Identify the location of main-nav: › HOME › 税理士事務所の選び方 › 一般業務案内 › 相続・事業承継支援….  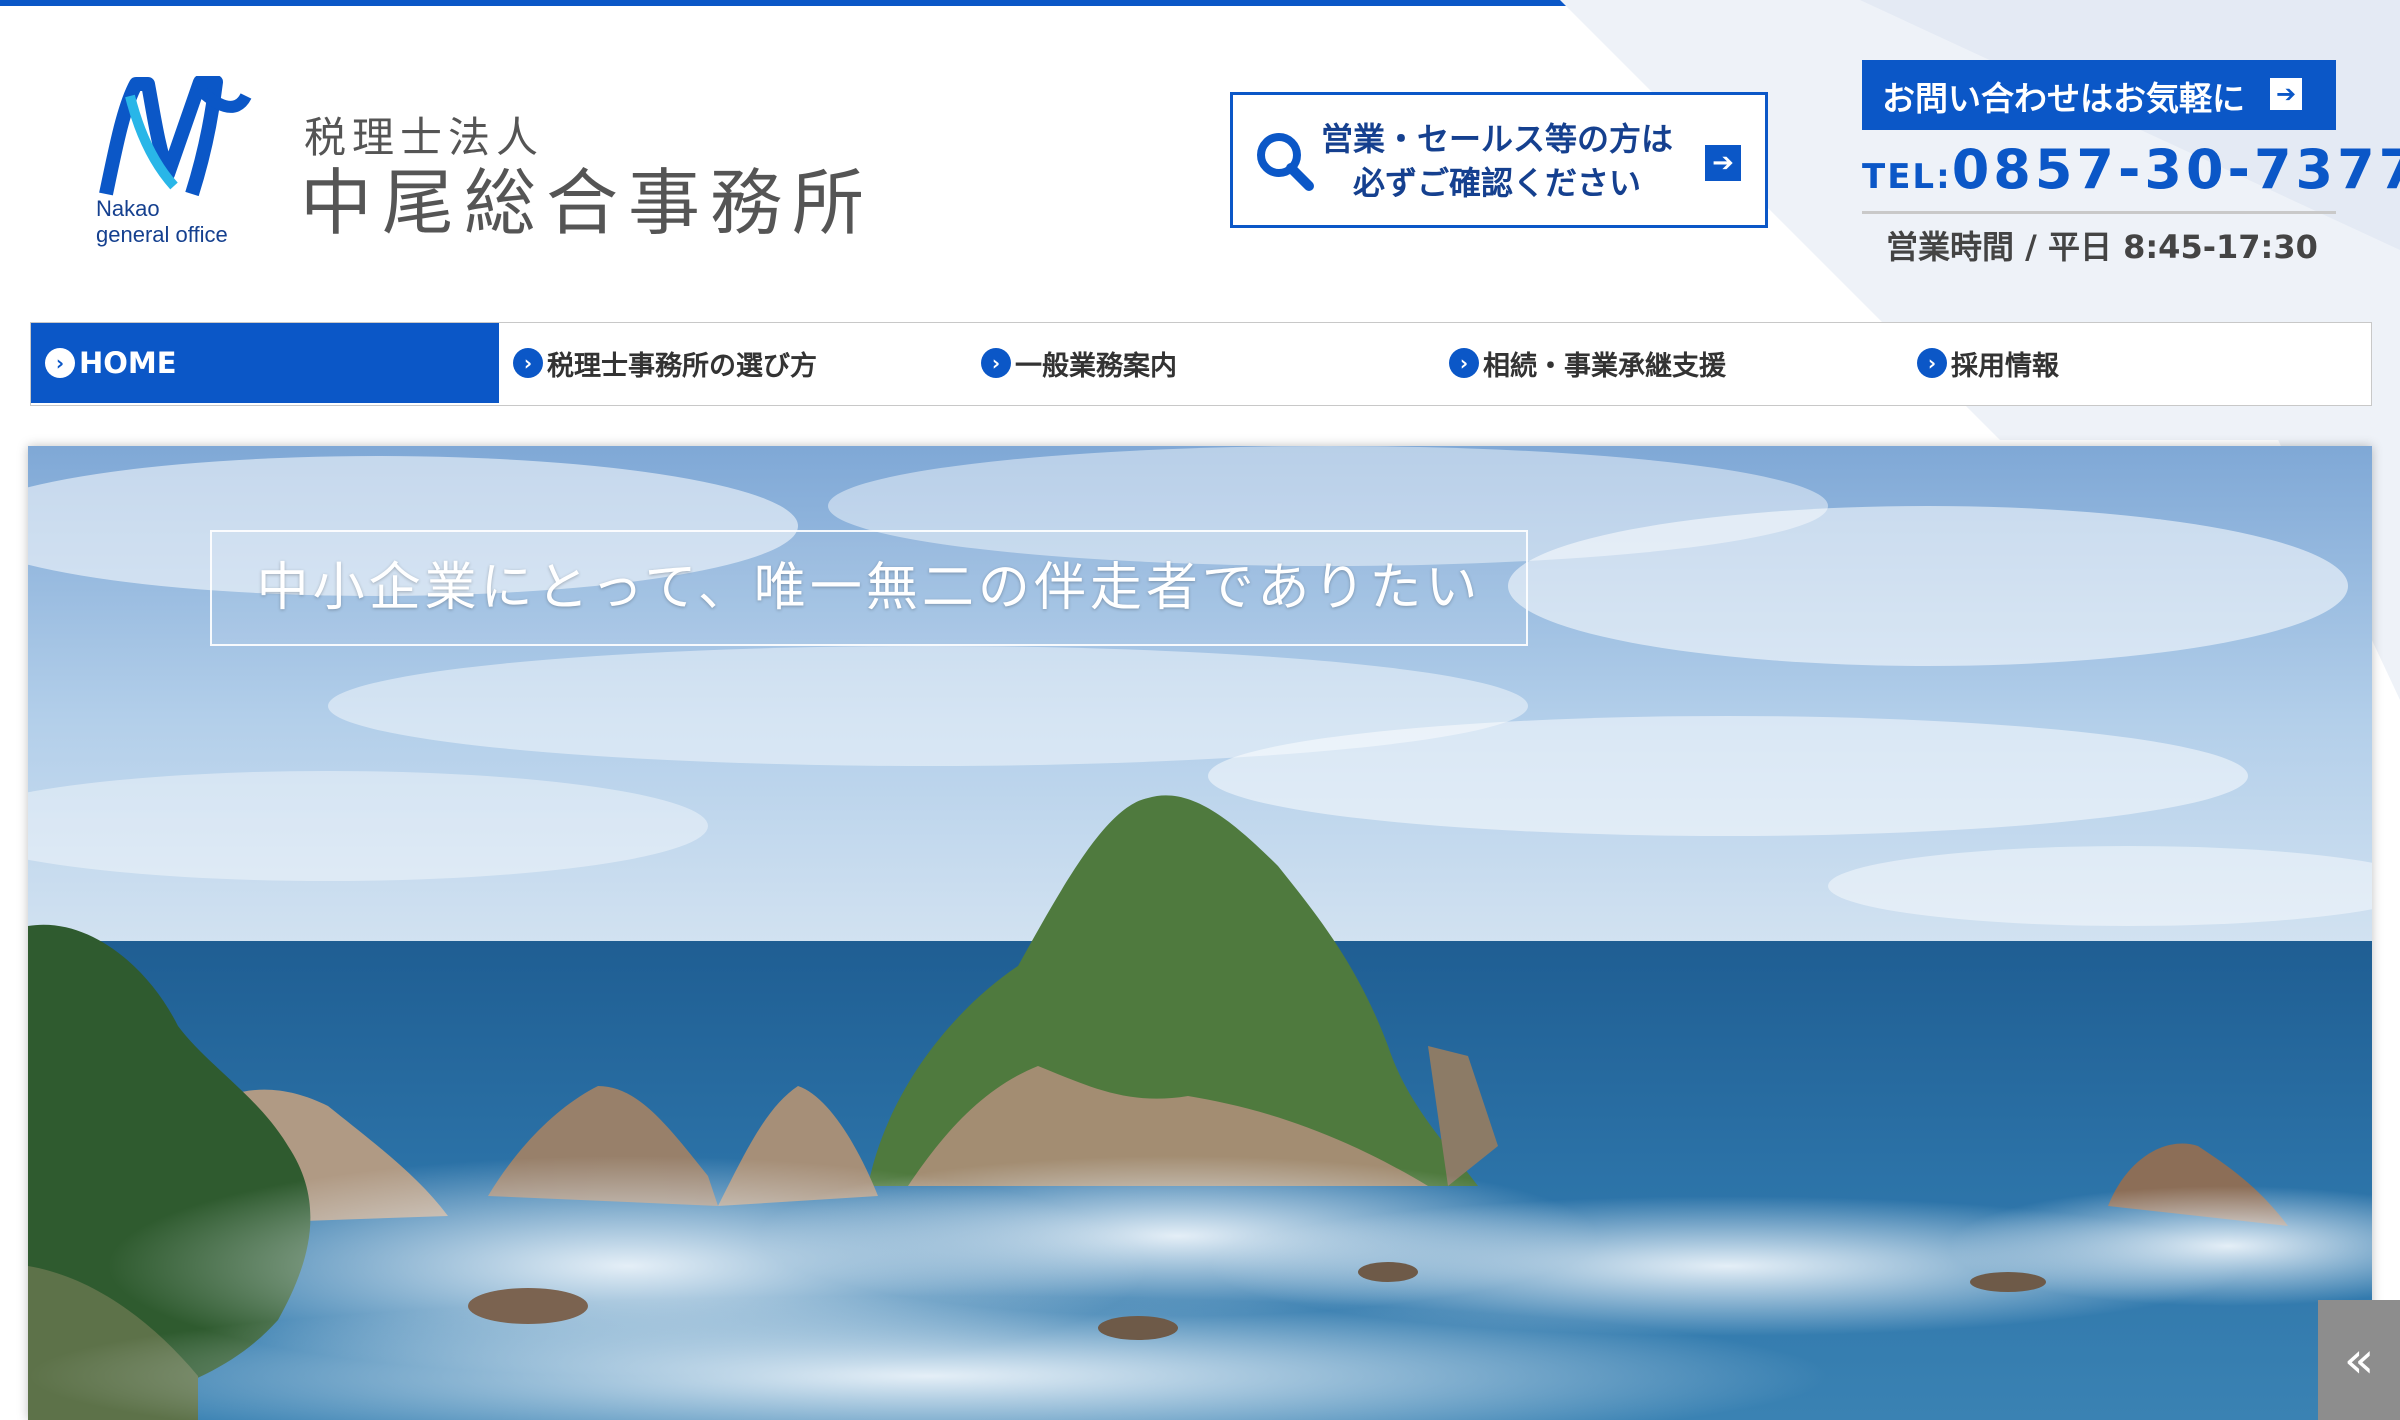
(1201, 364).